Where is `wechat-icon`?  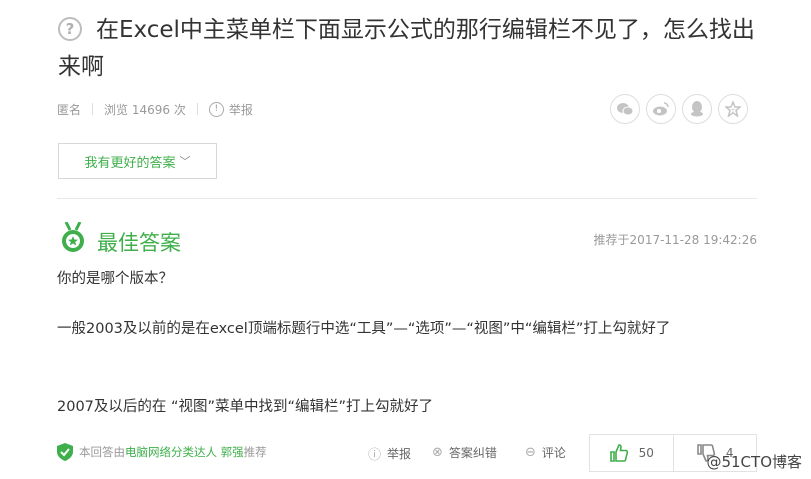
wechat-icon is located at coordinates (625, 109).